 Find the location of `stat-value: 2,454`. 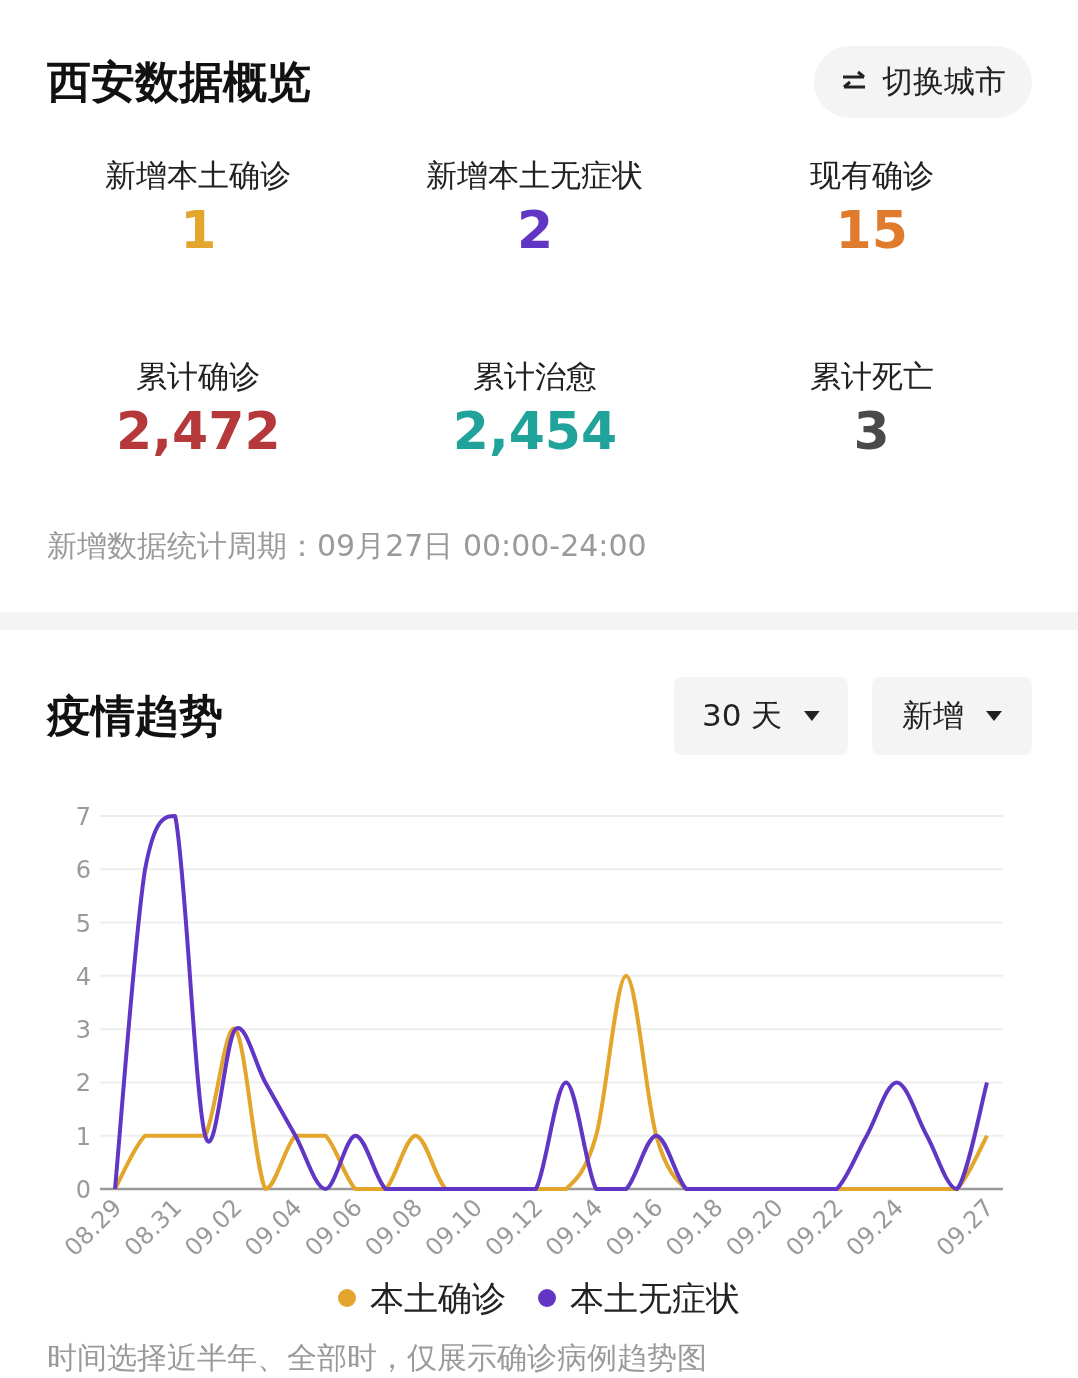

stat-value: 2,454 is located at coordinates (535, 431).